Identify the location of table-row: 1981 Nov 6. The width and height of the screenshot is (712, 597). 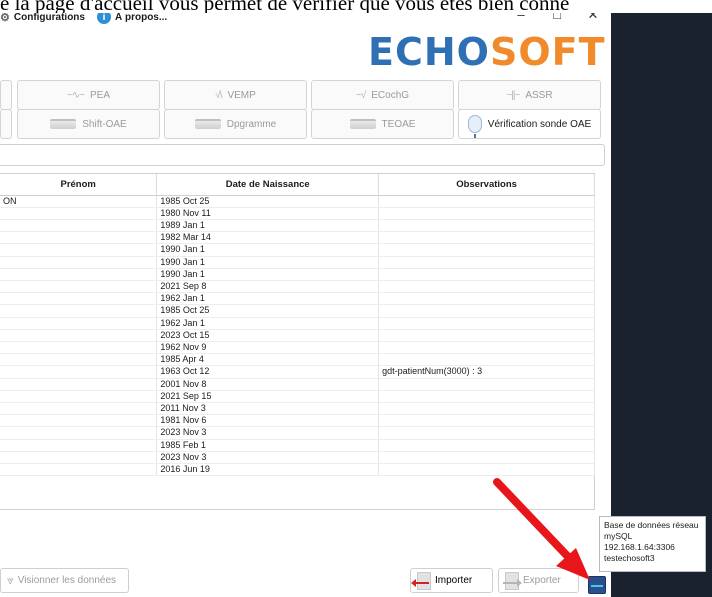
(297, 421).